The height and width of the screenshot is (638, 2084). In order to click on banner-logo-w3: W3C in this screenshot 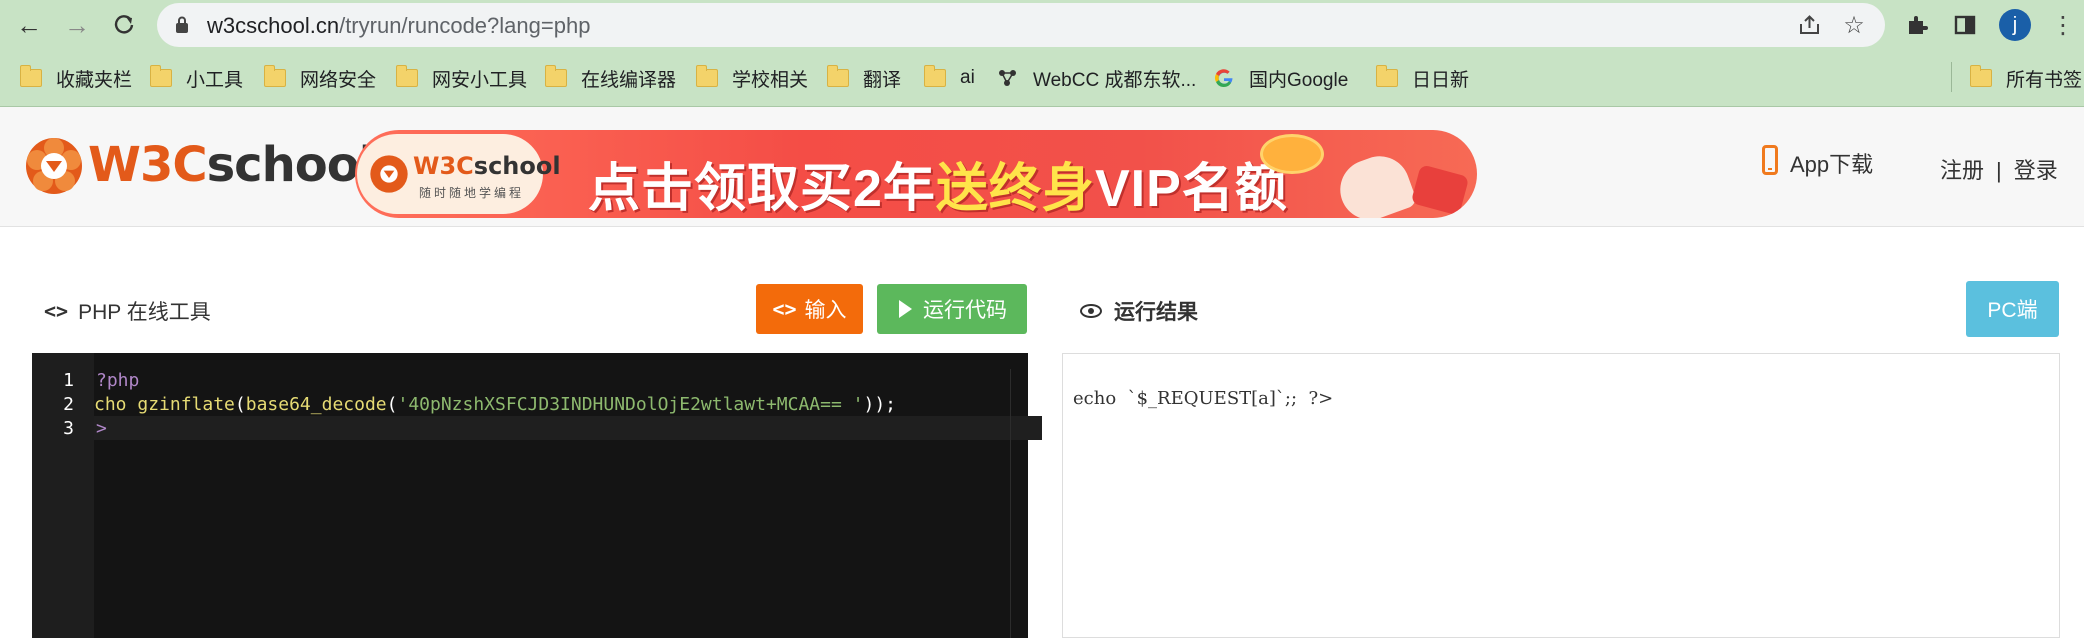, I will do `click(443, 166)`.